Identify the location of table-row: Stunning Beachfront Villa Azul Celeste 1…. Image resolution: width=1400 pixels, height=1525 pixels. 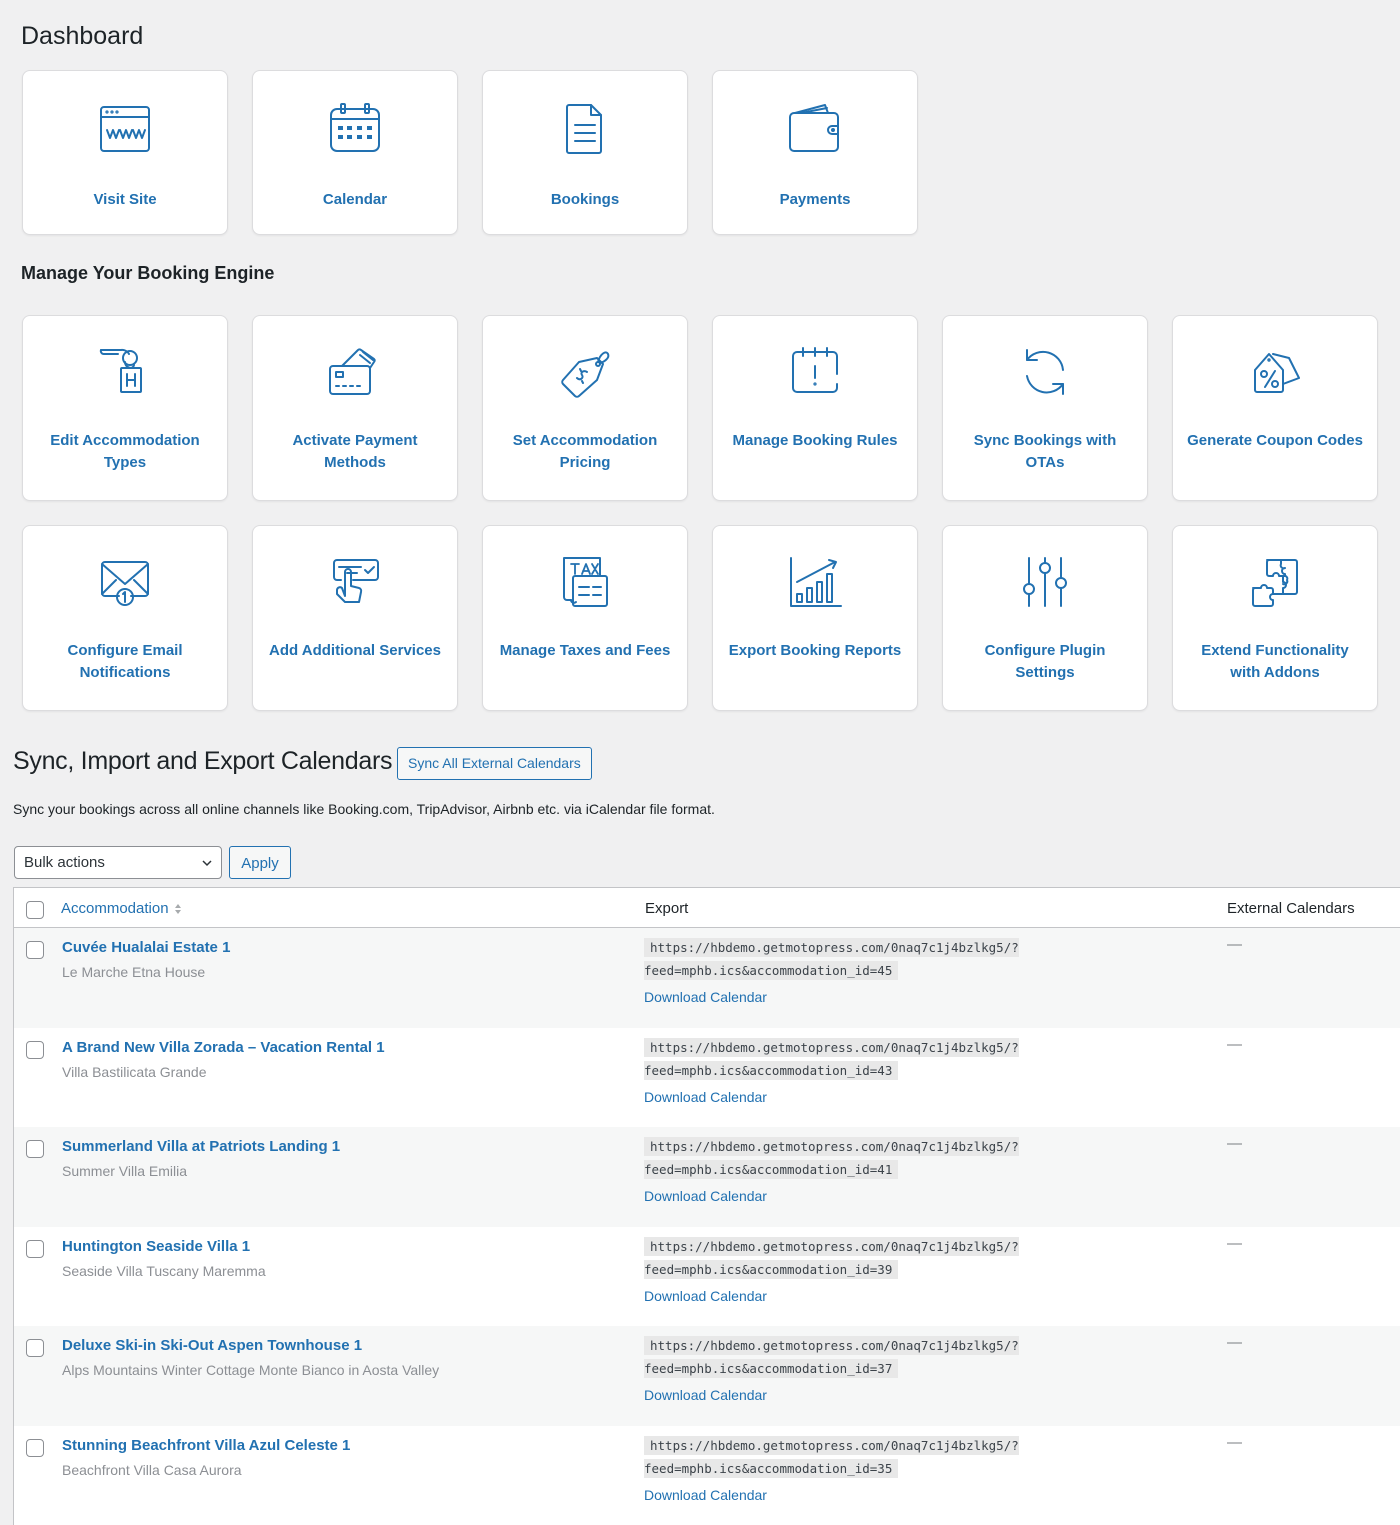
(707, 1475).